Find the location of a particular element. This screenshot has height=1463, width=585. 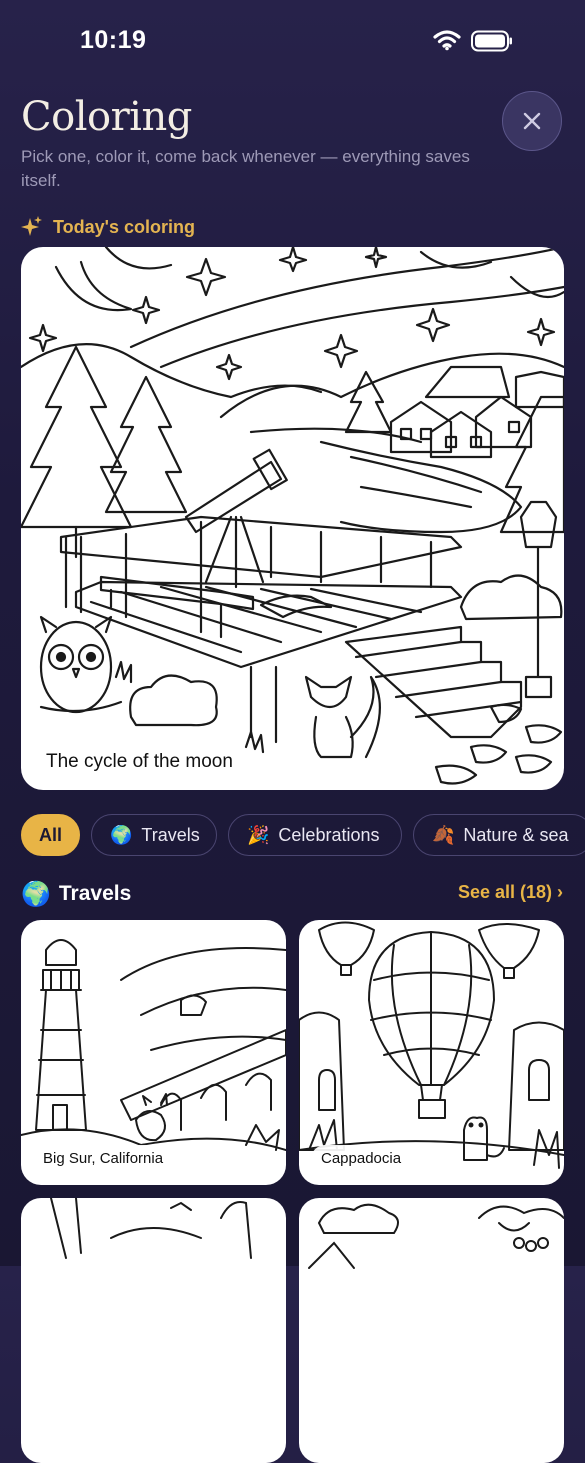

status-time: 10:19 is located at coordinates (113, 40).